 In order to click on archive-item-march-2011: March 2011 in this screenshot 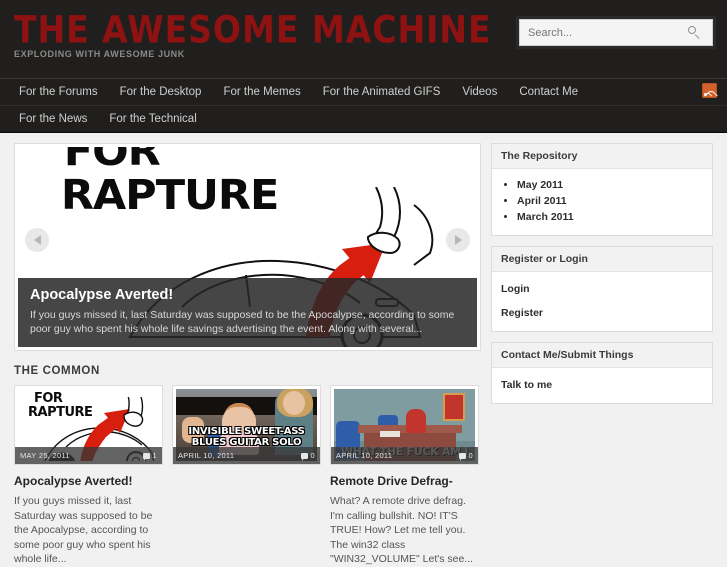, I will do `click(610, 217)`.